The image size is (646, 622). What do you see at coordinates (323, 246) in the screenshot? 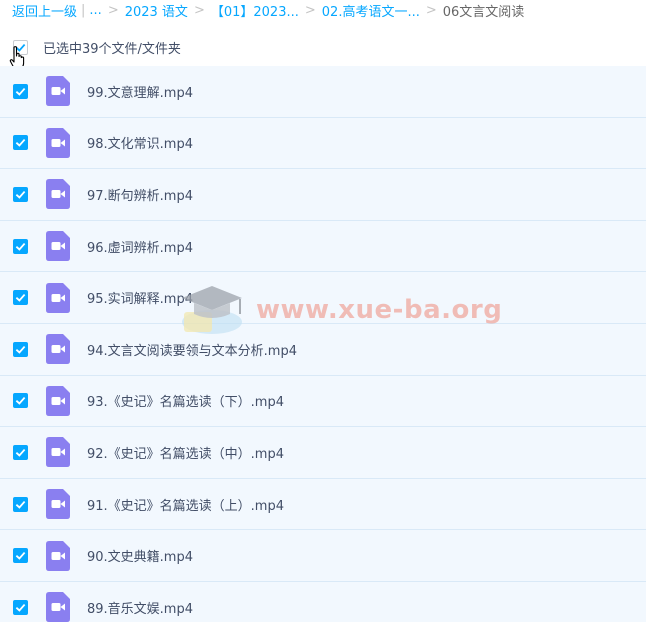
I see `file-row: 96.虚词辨析.mp4` at bounding box center [323, 246].